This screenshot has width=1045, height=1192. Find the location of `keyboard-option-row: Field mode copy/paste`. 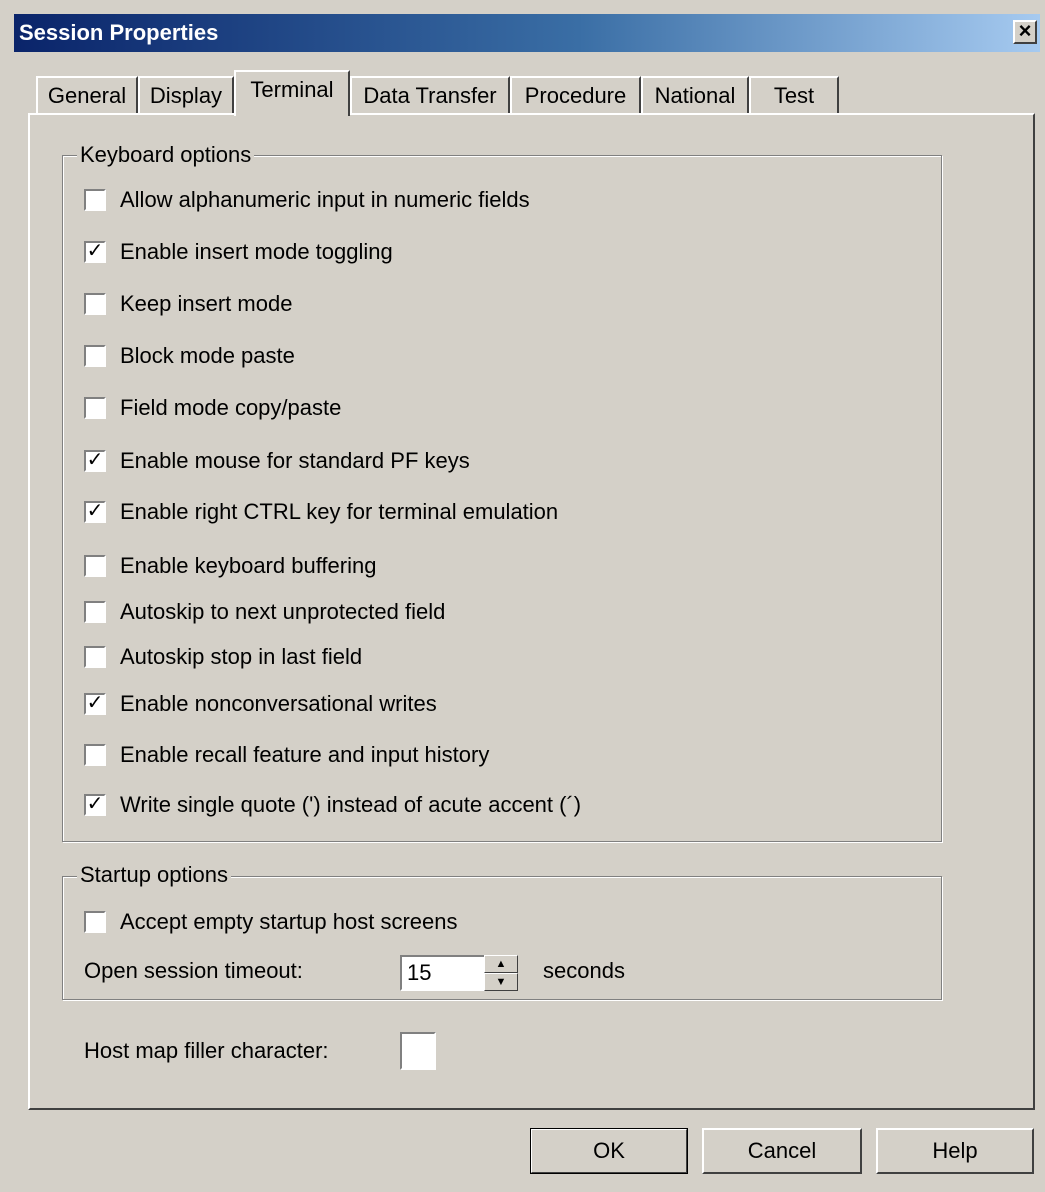

keyboard-option-row: Field mode copy/paste is located at coordinates (212, 408).